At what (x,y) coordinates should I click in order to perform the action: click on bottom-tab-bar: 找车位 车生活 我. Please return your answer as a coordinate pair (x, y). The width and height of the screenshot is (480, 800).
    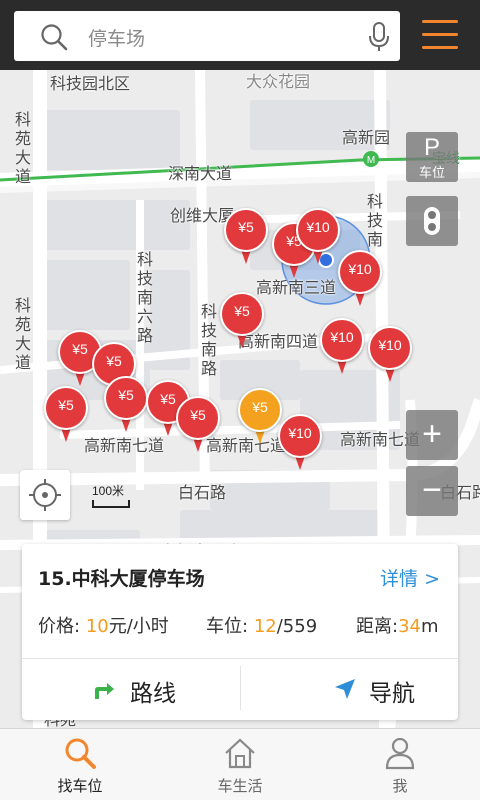
    Looking at the image, I should click on (240, 764).